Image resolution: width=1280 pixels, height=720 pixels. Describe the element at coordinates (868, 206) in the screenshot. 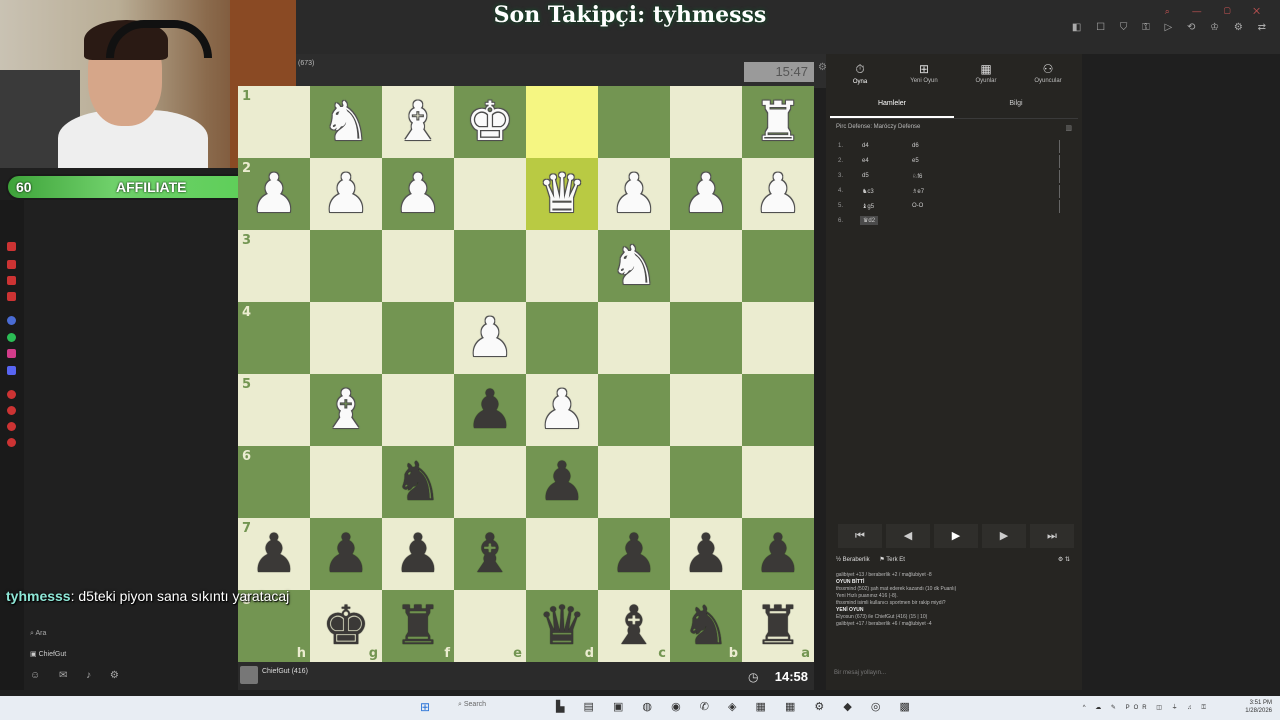

I see `white-move: ♝g5` at that location.